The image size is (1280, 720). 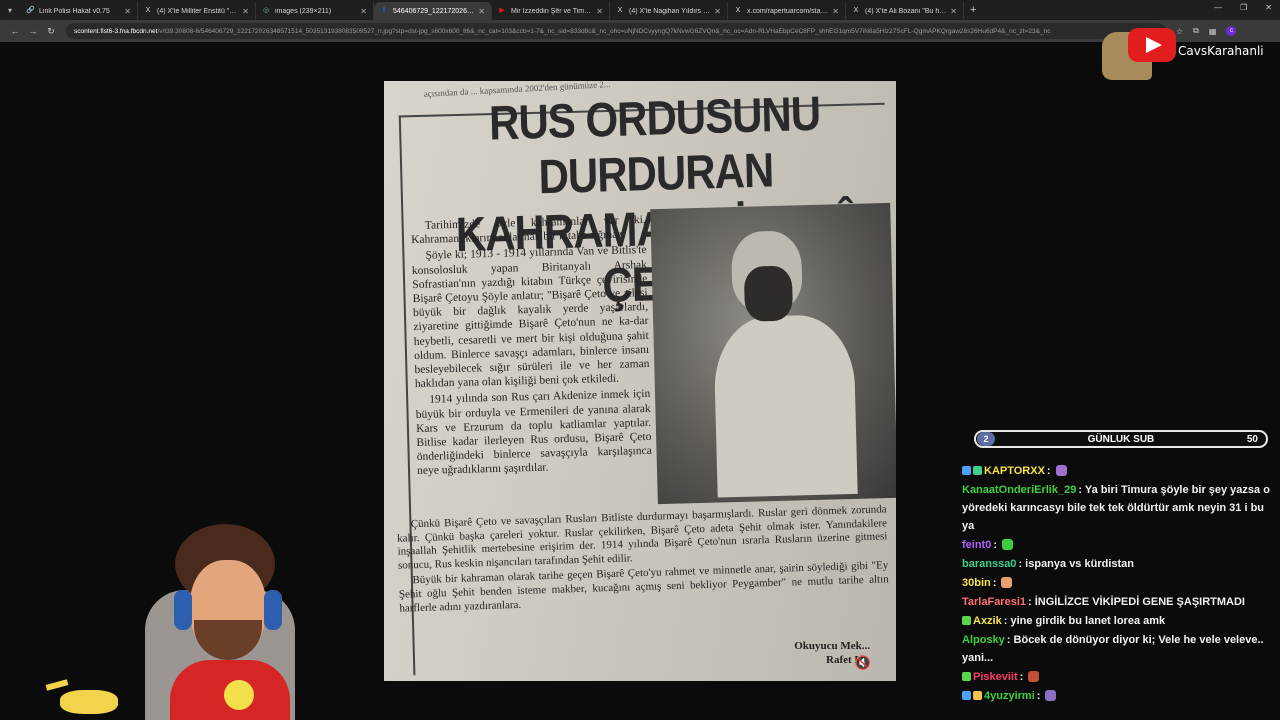 What do you see at coordinates (1117, 471) in the screenshot?
I see `chat-message: KAPTORXX:` at bounding box center [1117, 471].